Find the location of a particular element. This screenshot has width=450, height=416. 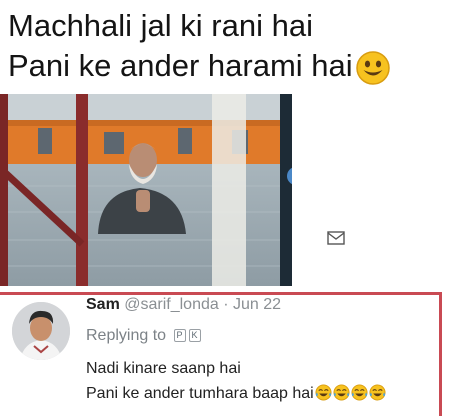

tweet-header: Sam @sarif_londa · Jun 22 is located at coordinates (183, 305).